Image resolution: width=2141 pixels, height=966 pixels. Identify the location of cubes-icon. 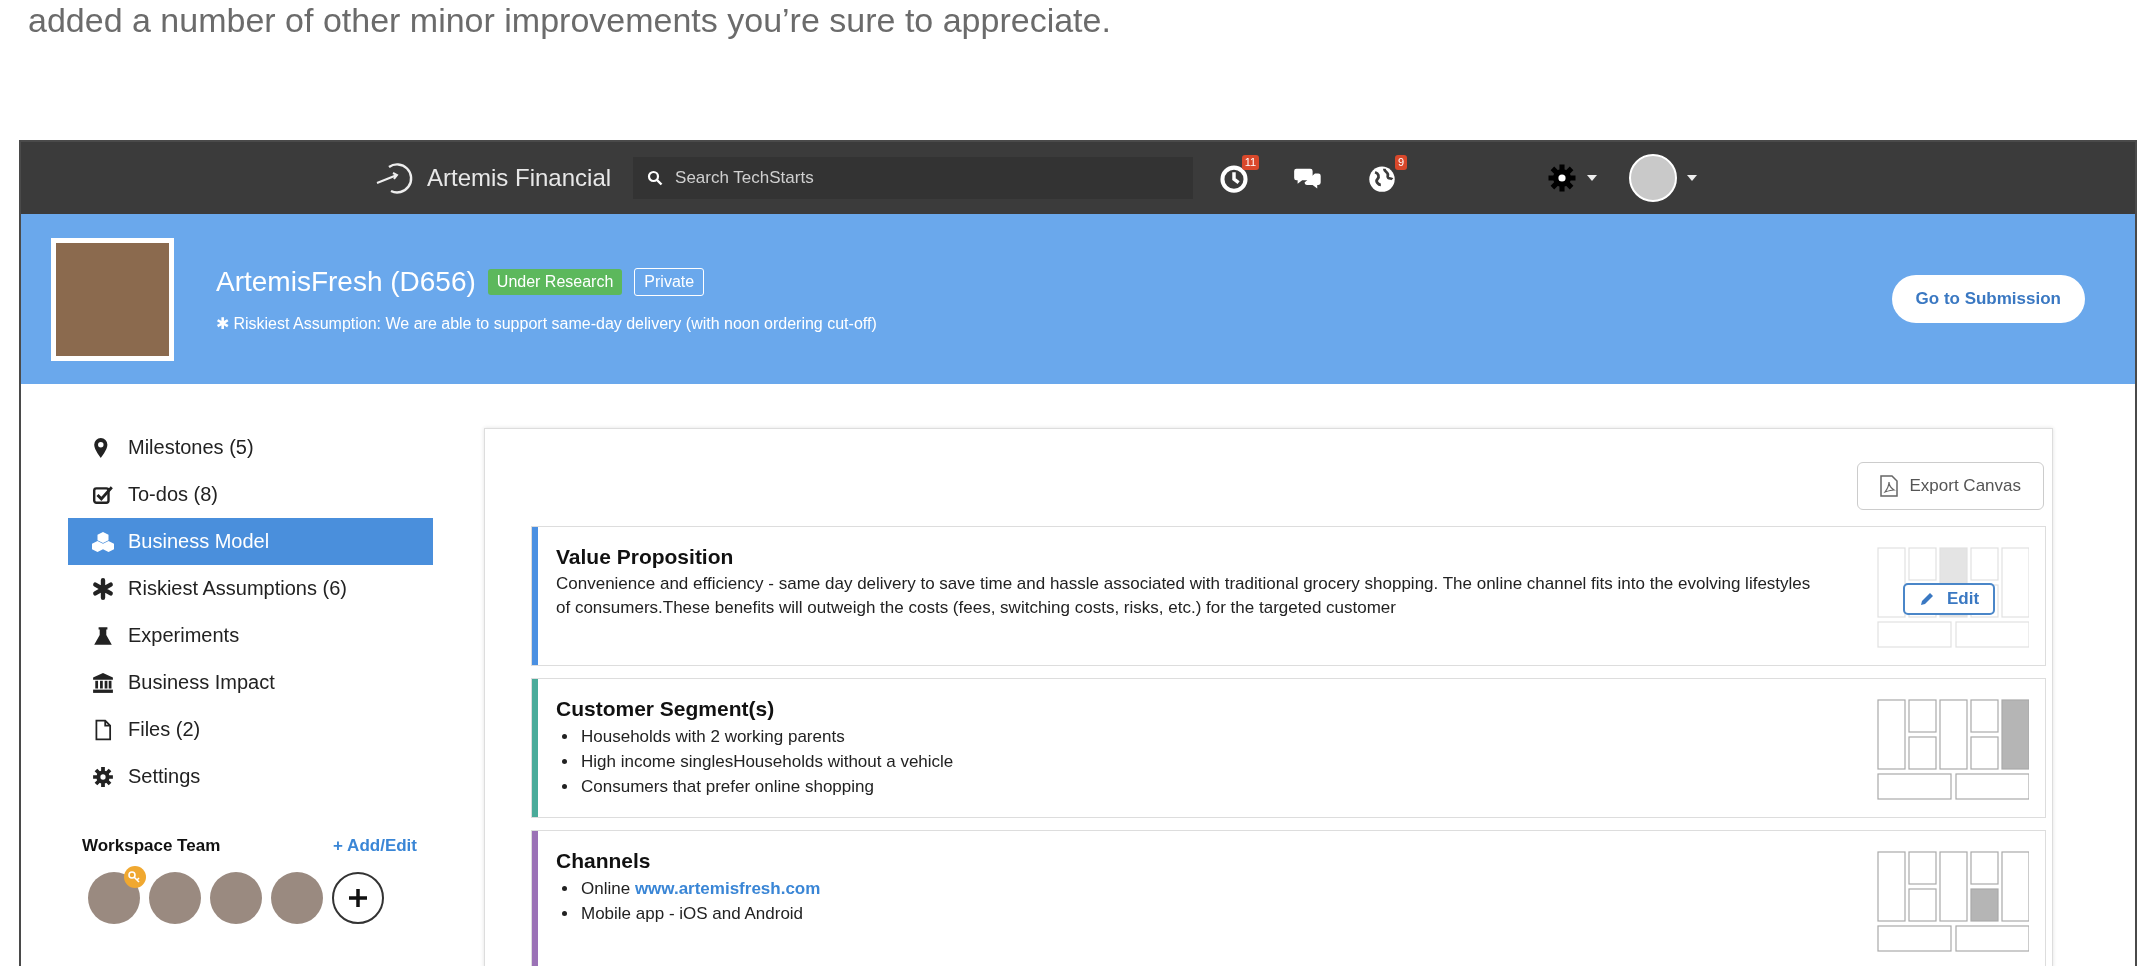
(103, 541).